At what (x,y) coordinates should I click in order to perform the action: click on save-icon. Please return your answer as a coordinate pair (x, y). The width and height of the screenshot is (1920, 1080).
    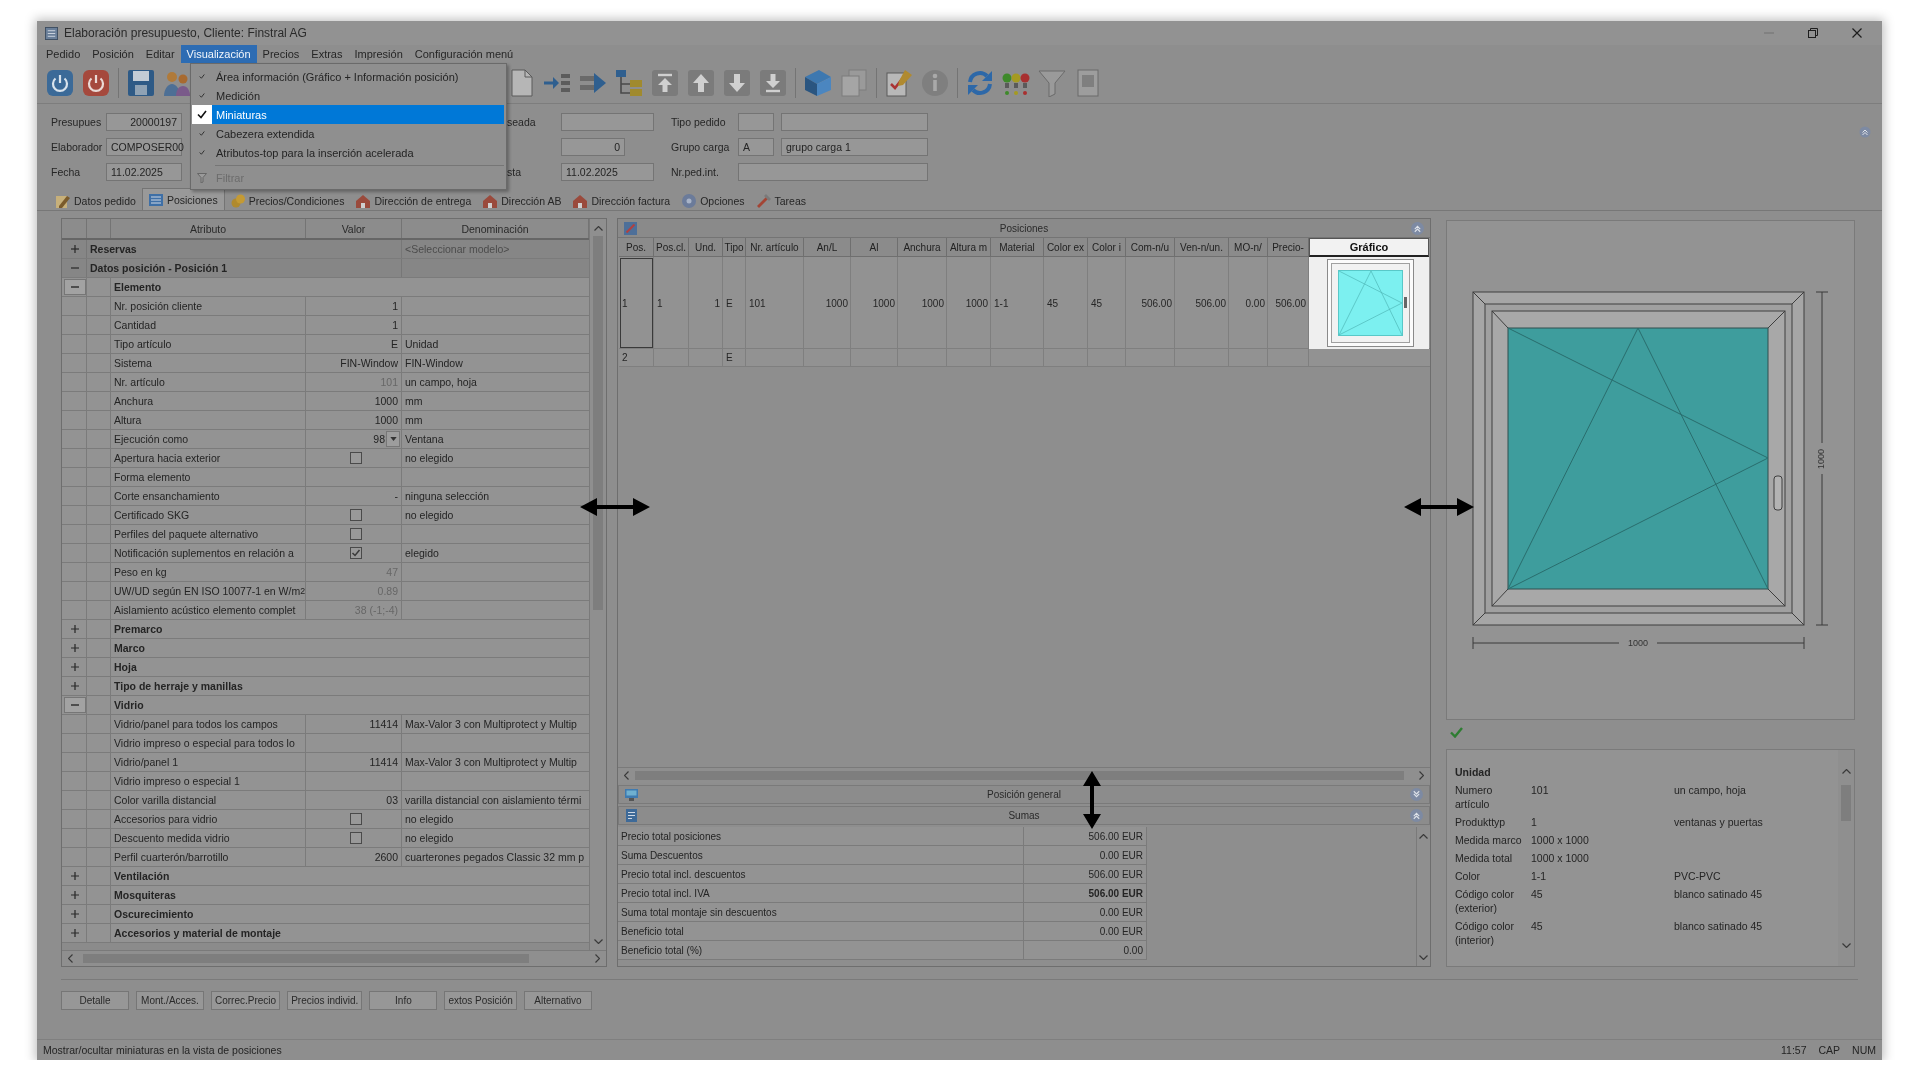
    Looking at the image, I should click on (141, 83).